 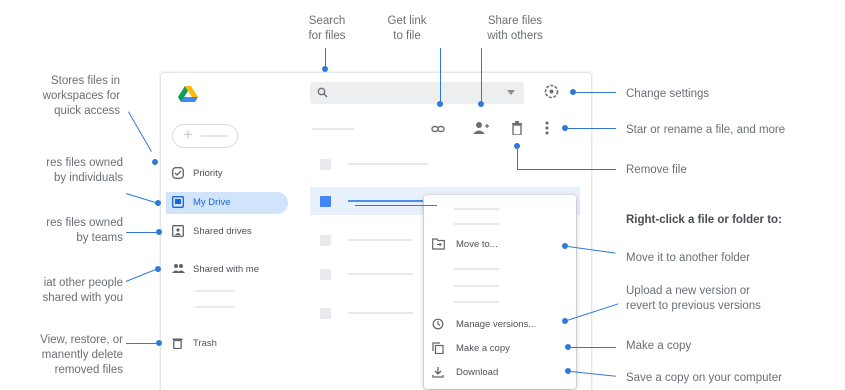 What do you see at coordinates (483, 348) in the screenshot?
I see `menu-label: Make a copy` at bounding box center [483, 348].